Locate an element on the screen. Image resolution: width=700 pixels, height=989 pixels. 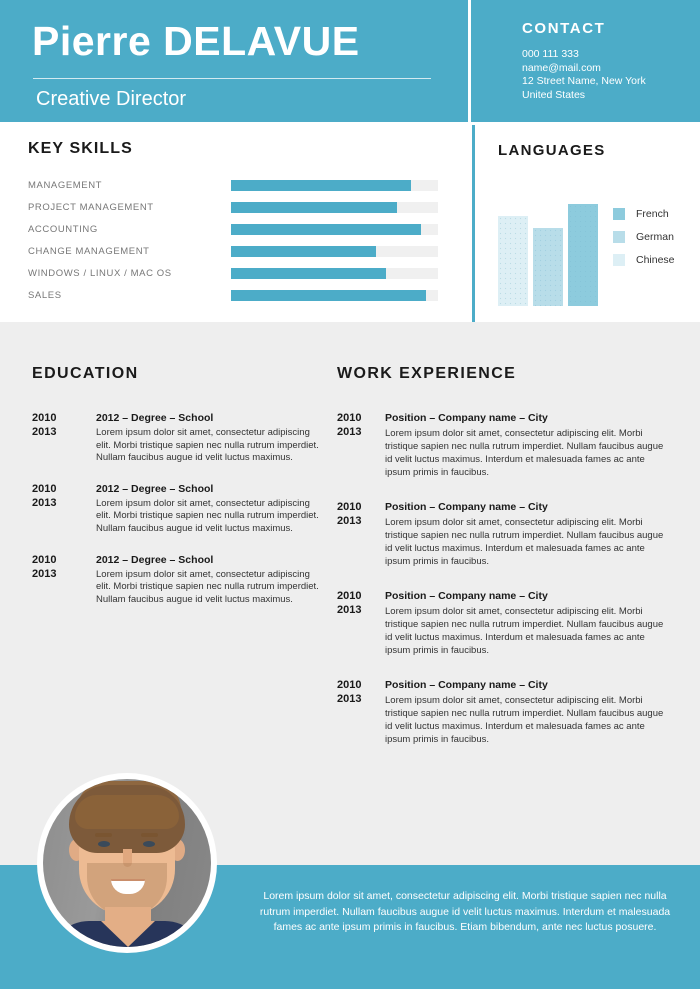
legend-label: German is located at coordinates (655, 236).